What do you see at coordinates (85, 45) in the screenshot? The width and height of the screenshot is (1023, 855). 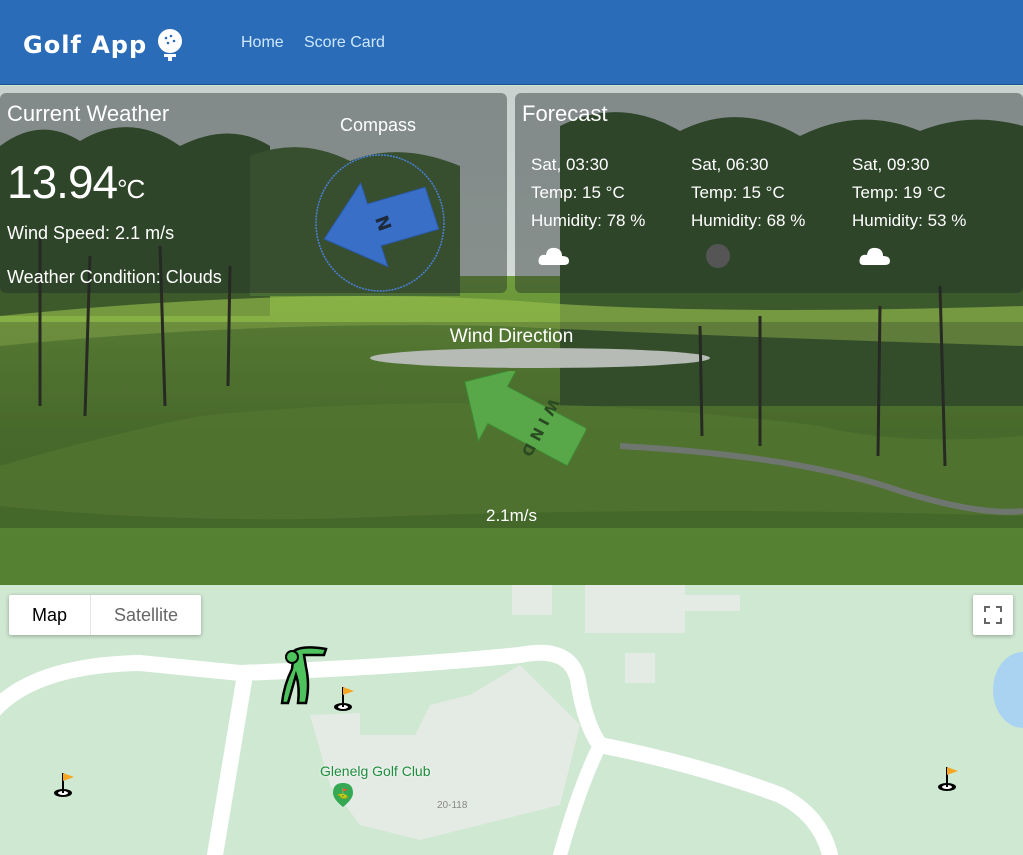 I see `brand-name: Golf App` at bounding box center [85, 45].